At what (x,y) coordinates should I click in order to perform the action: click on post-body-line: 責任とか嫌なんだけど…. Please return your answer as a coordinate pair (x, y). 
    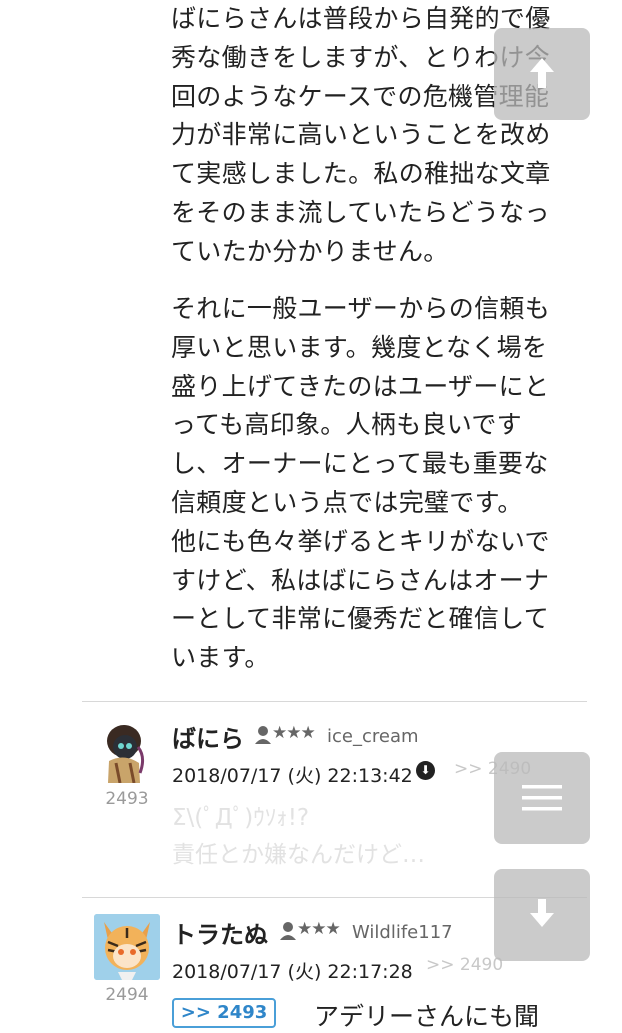
    Looking at the image, I should click on (298, 855).